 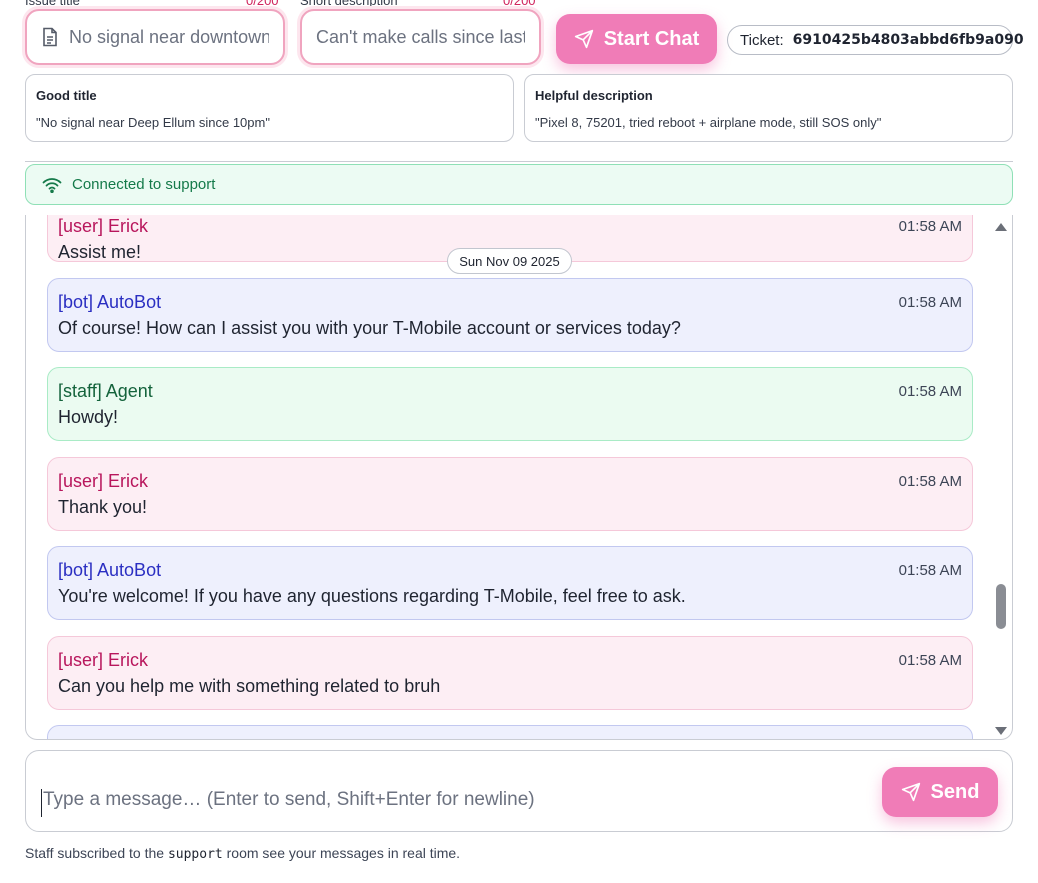 I want to click on scroll-down-arrow-icon, so click(x=1001, y=731).